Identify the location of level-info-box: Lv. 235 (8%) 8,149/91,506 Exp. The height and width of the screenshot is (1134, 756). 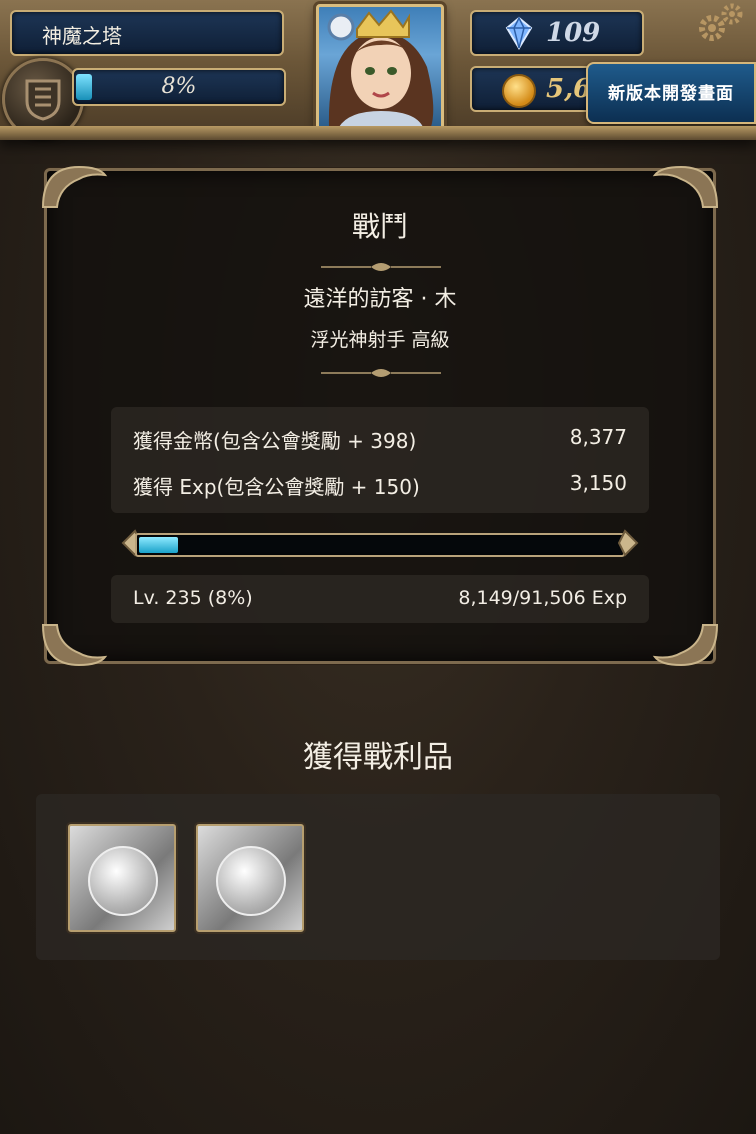
(380, 599).